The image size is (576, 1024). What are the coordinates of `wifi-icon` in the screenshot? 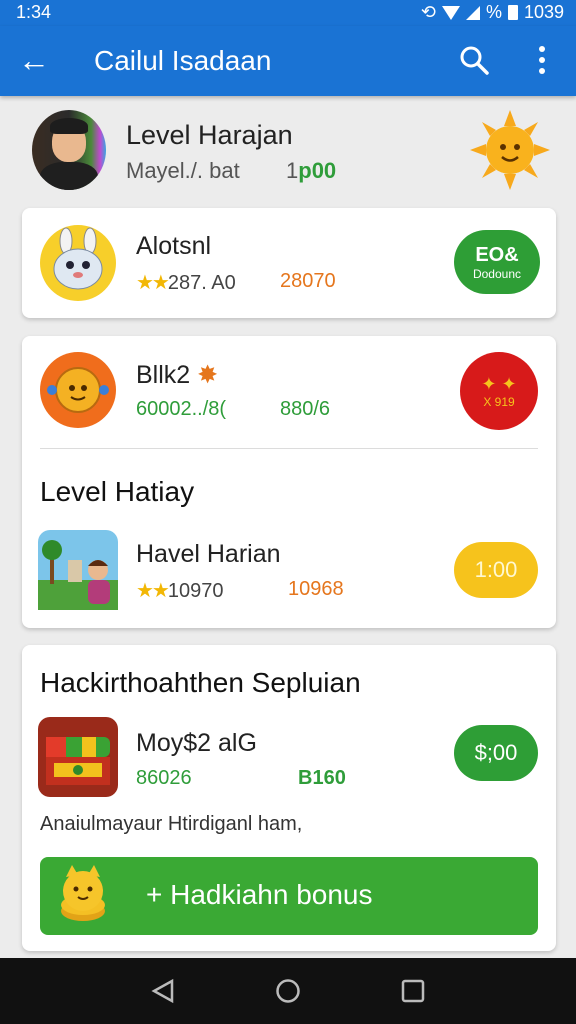 It's located at (450, 12).